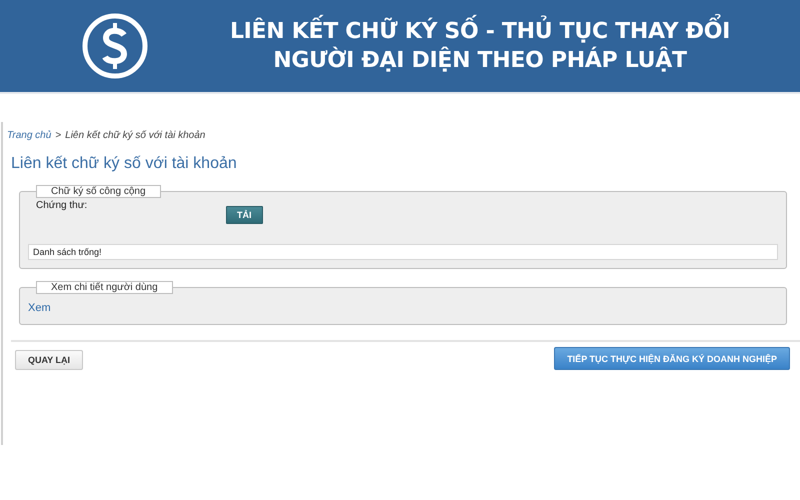 This screenshot has width=800, height=500. Describe the element at coordinates (244, 215) in the screenshot. I see `load-button: TẢI` at that location.